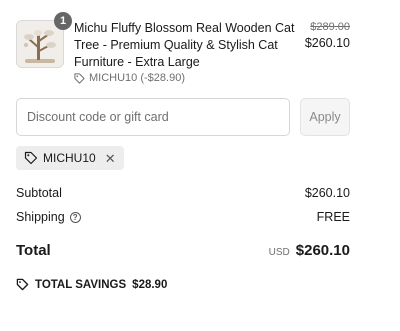 The height and width of the screenshot is (331, 400). I want to click on subtotal-label: Subtotal, so click(39, 193).